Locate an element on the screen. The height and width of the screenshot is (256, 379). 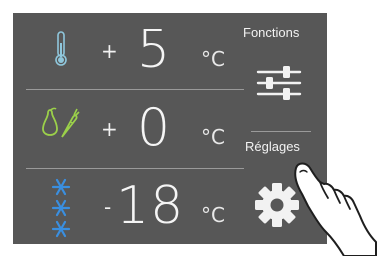
pear-carrot-icon is located at coordinates (61, 122).